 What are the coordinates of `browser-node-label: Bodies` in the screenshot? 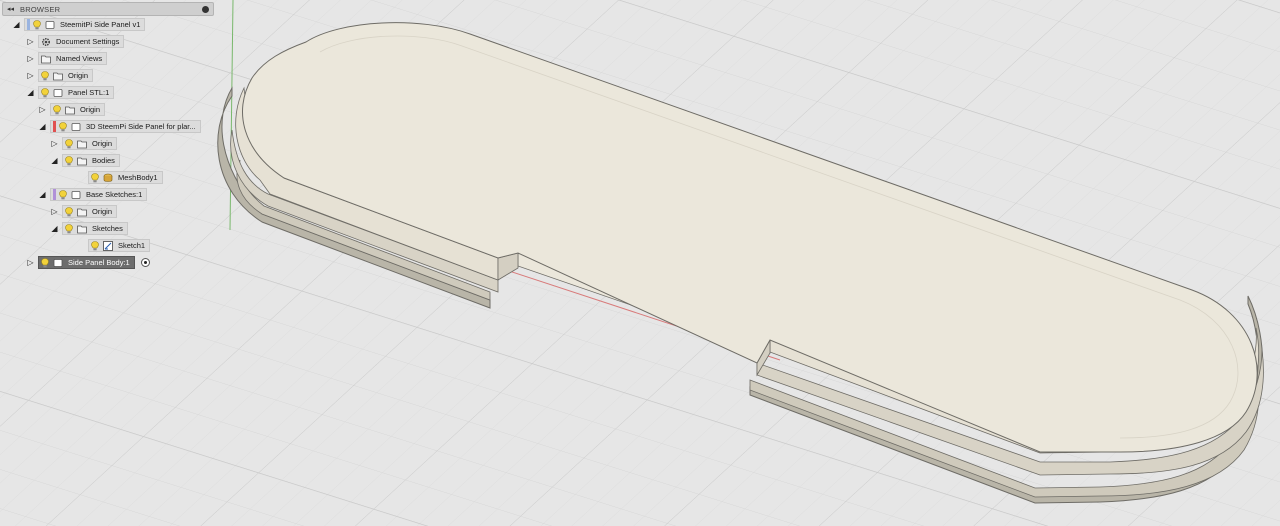 It's located at (103, 160).